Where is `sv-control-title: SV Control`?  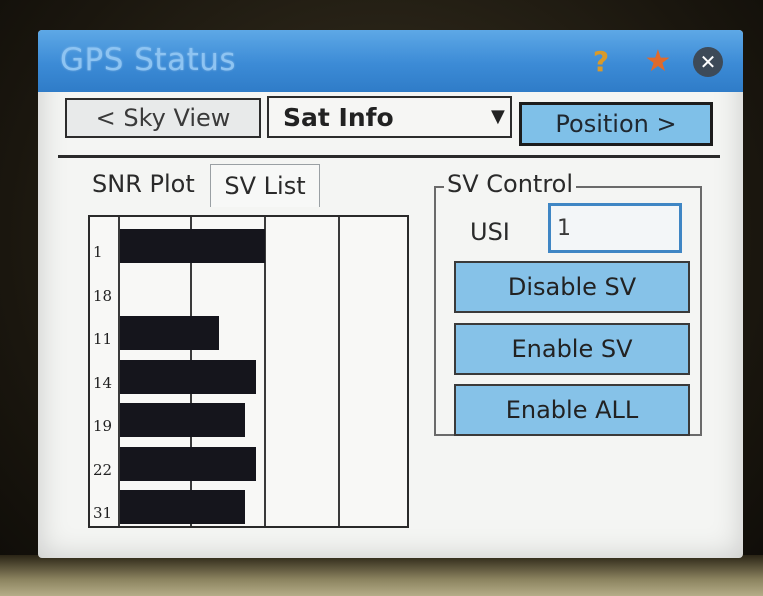 sv-control-title: SV Control is located at coordinates (510, 184).